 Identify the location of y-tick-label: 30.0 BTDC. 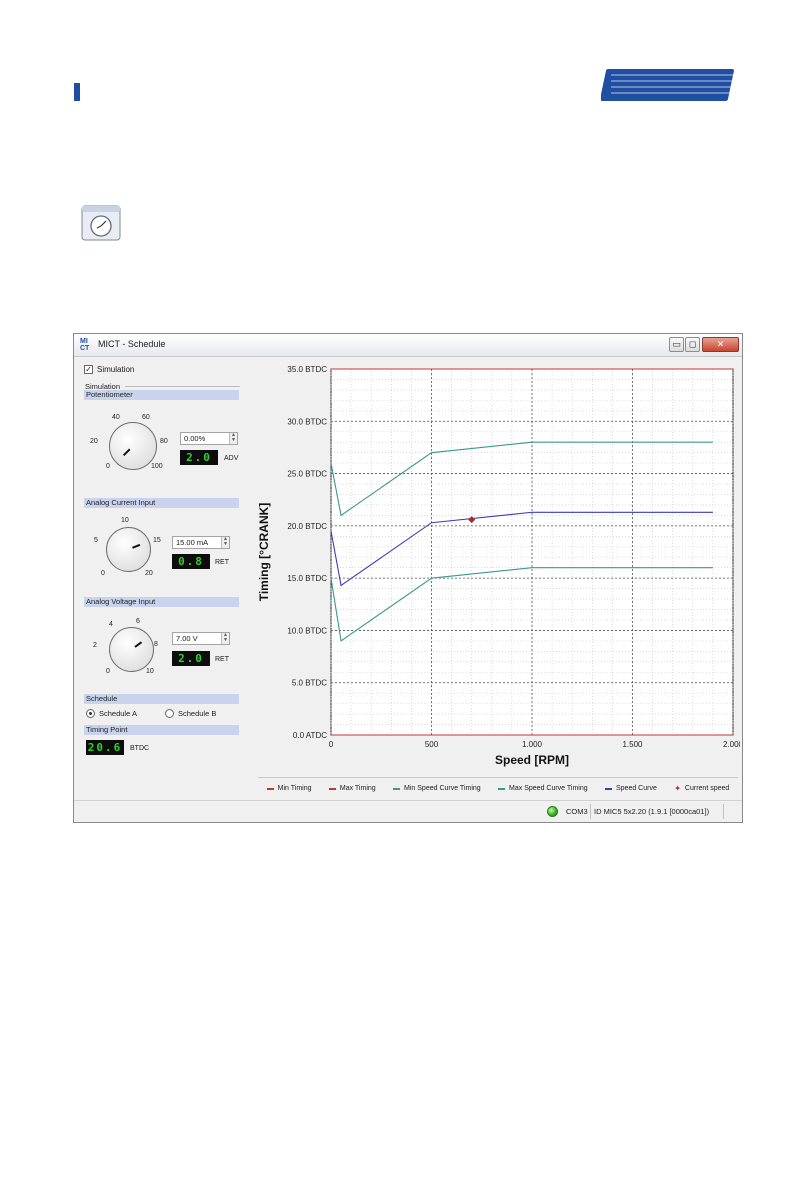
(307, 421).